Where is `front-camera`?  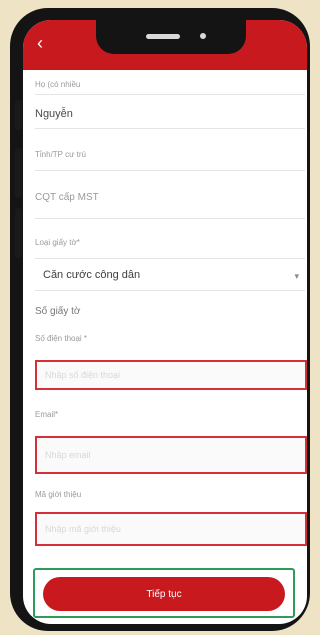 front-camera is located at coordinates (202, 36).